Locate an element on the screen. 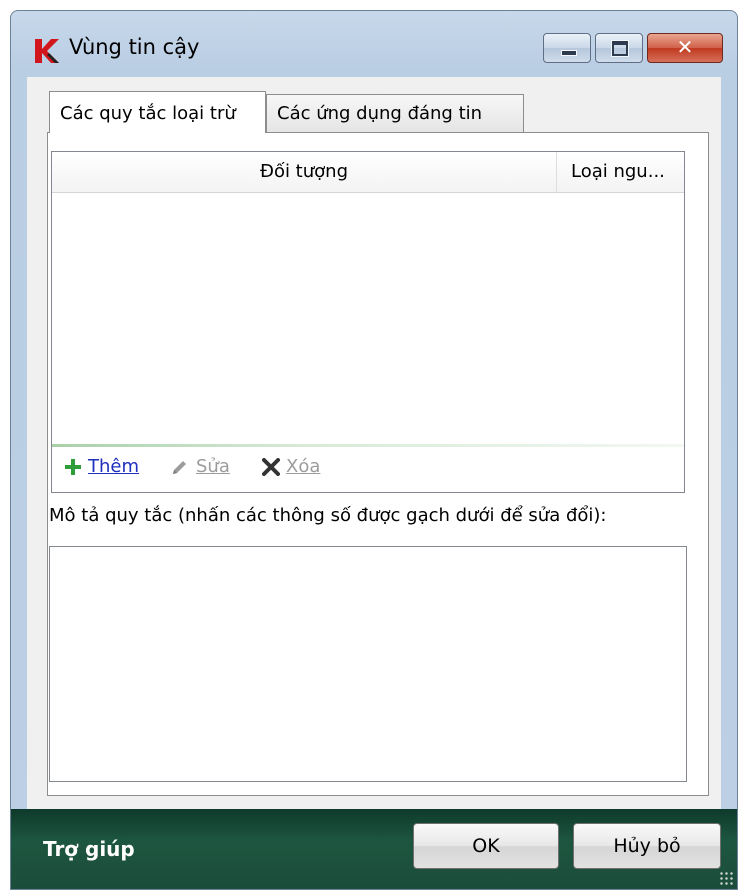 This screenshot has width=740, height=893. edit-button: Sửa is located at coordinates (200, 466).